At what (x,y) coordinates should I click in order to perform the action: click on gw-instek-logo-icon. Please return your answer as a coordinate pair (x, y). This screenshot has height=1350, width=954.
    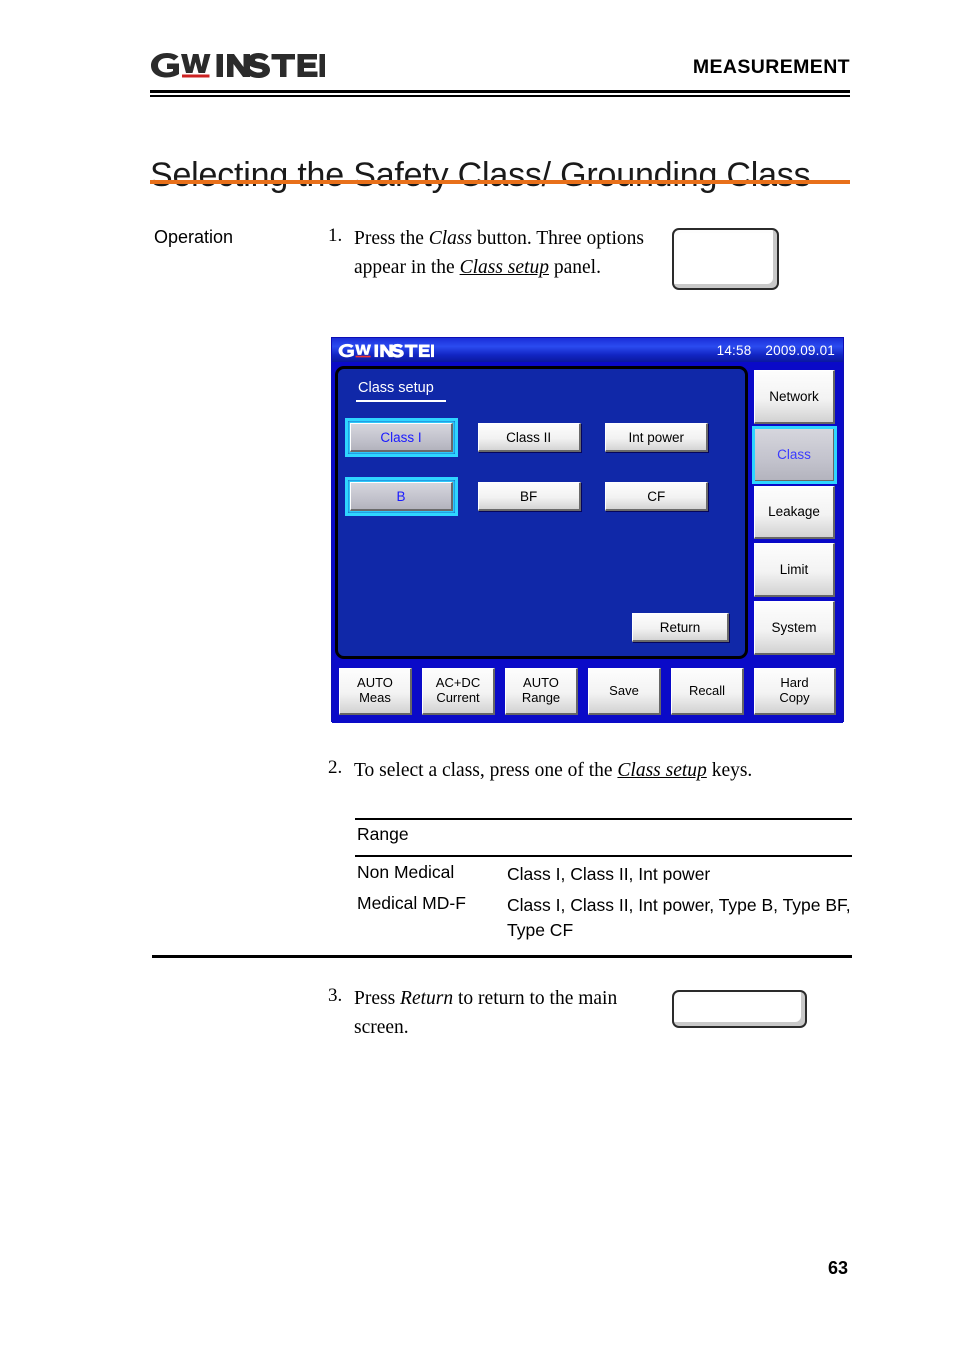
    Looking at the image, I should click on (237, 65).